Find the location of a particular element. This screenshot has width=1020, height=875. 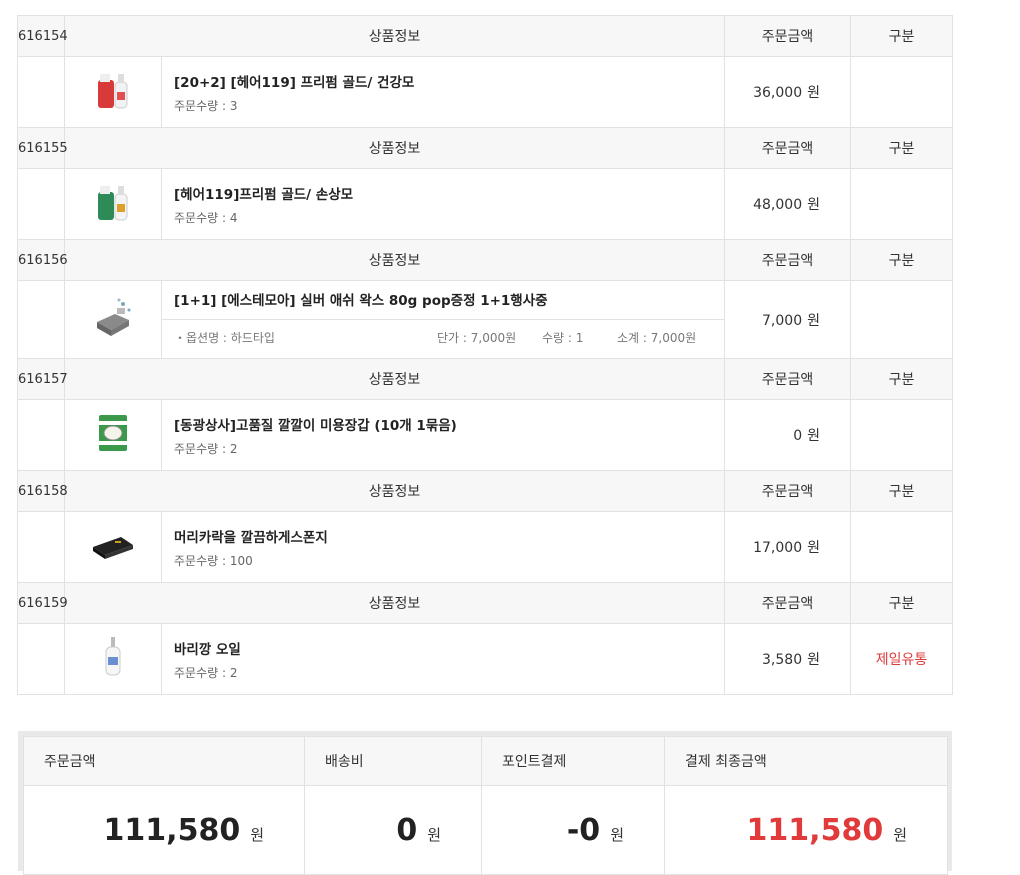

option-name: ・옵션명 : 하드타입 is located at coordinates (224, 338).